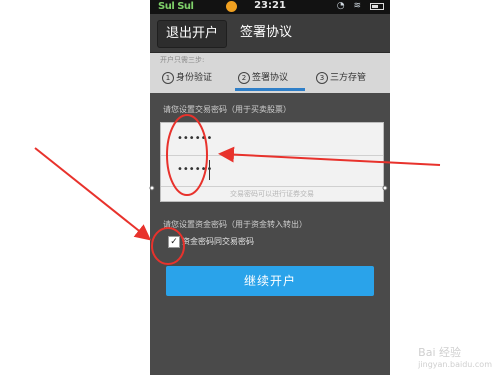 The height and width of the screenshot is (375, 500). What do you see at coordinates (350, 6) in the screenshot?
I see `wifi-icon: ◔ ≋` at bounding box center [350, 6].